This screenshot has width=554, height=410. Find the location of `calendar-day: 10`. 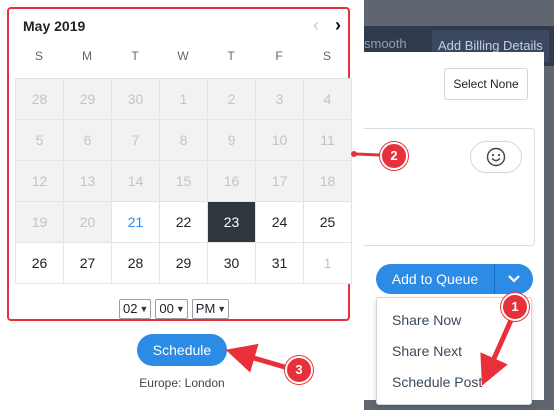

calendar-day: 10 is located at coordinates (279, 140).